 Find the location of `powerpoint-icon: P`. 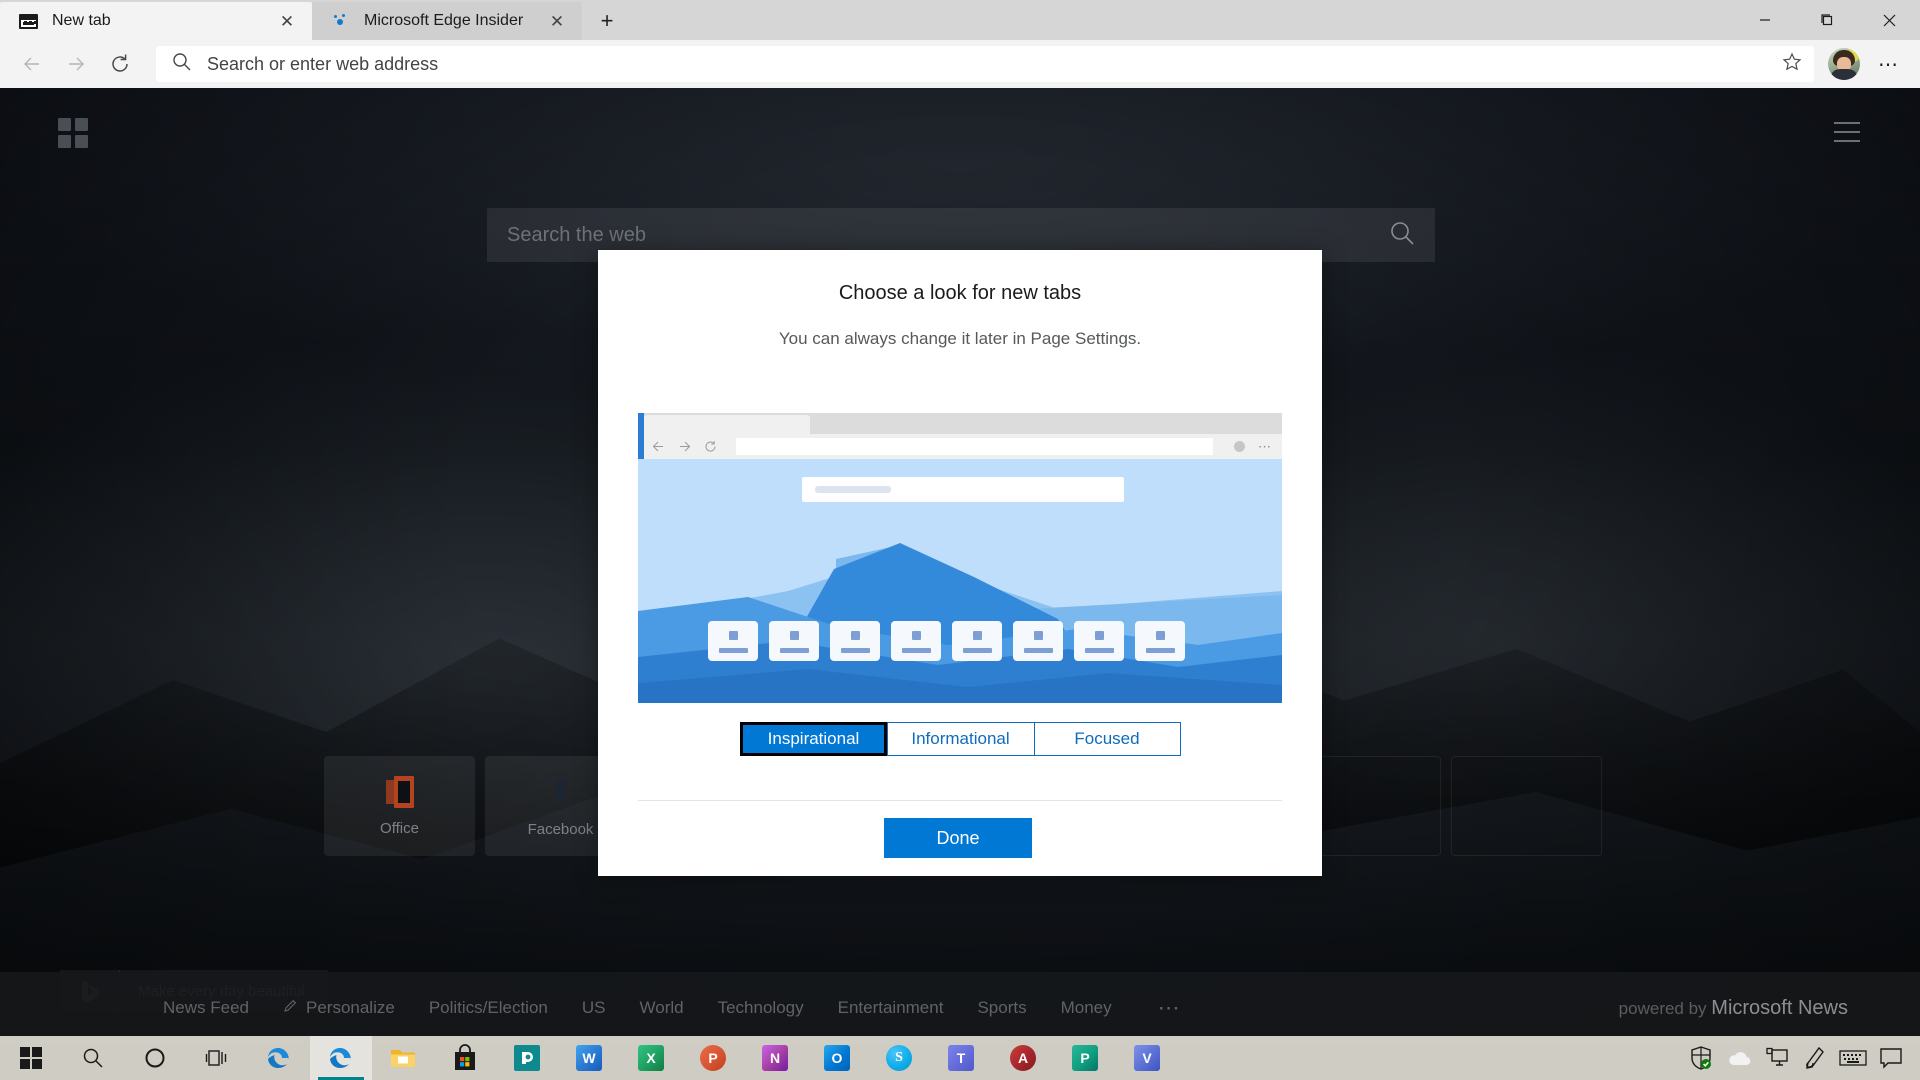

powerpoint-icon: P is located at coordinates (713, 1058).